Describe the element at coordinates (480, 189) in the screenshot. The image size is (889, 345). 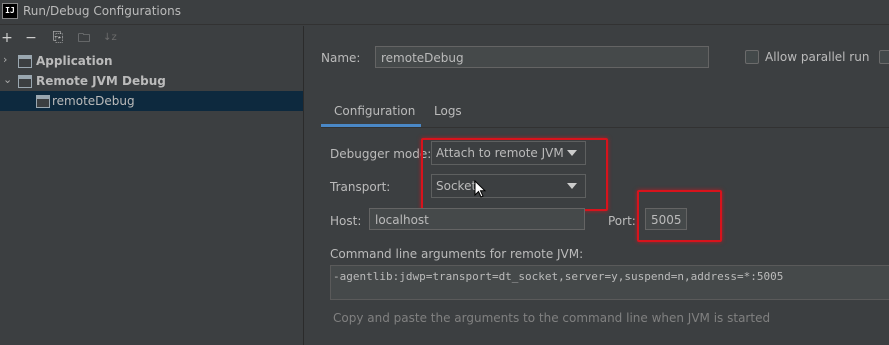
I see `mouse-pointer-icon` at that location.